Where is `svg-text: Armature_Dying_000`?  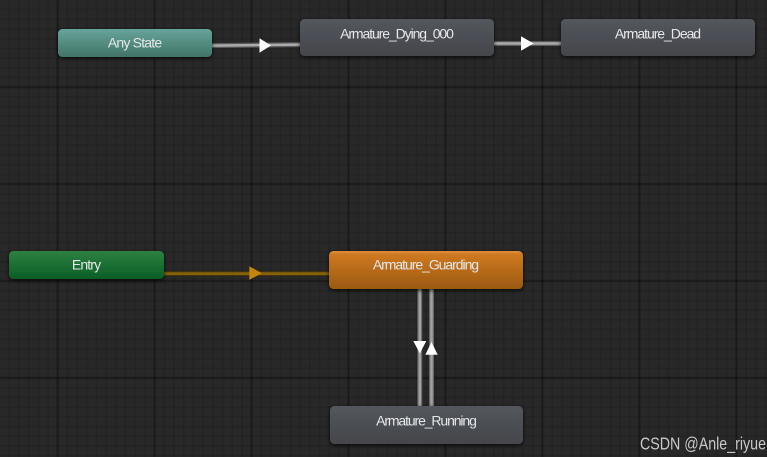
svg-text: Armature_Dying_000 is located at coordinates (397, 33).